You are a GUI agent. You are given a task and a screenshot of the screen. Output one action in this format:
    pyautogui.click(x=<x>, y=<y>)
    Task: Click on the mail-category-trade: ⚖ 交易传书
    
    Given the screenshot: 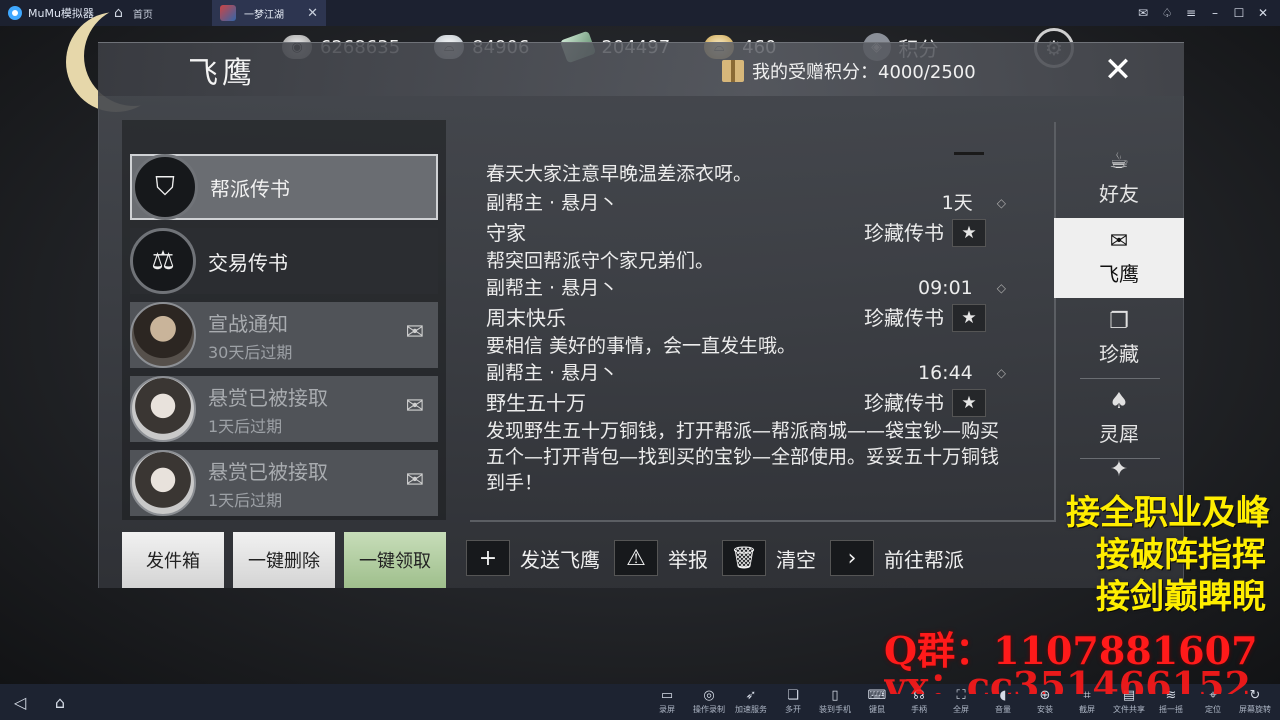 What is the action you would take?
    pyautogui.click(x=284, y=261)
    